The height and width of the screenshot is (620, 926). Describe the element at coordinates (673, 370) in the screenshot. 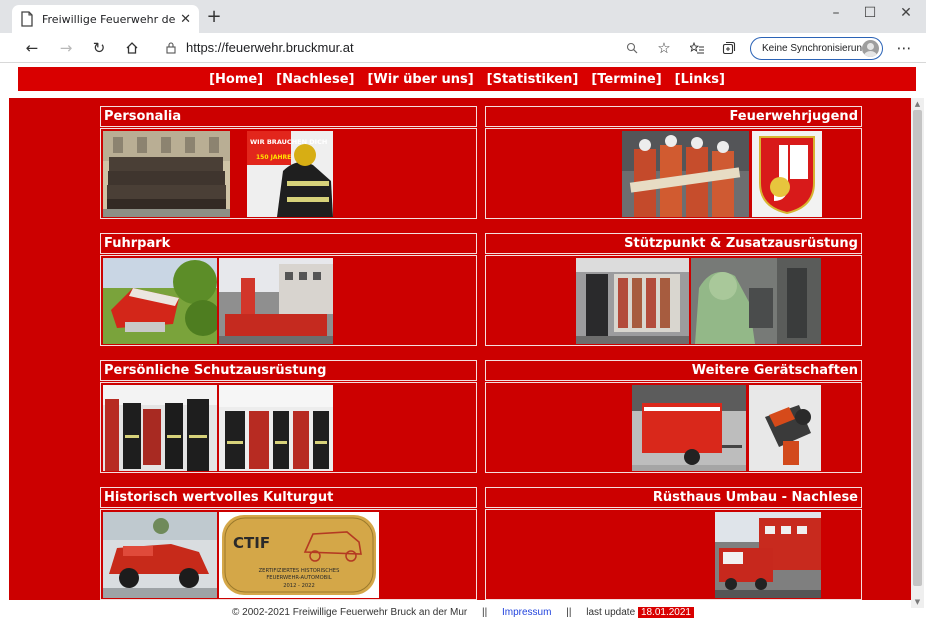

I see `panel-title-geraetschaften: Weitere Gerätschaften` at that location.